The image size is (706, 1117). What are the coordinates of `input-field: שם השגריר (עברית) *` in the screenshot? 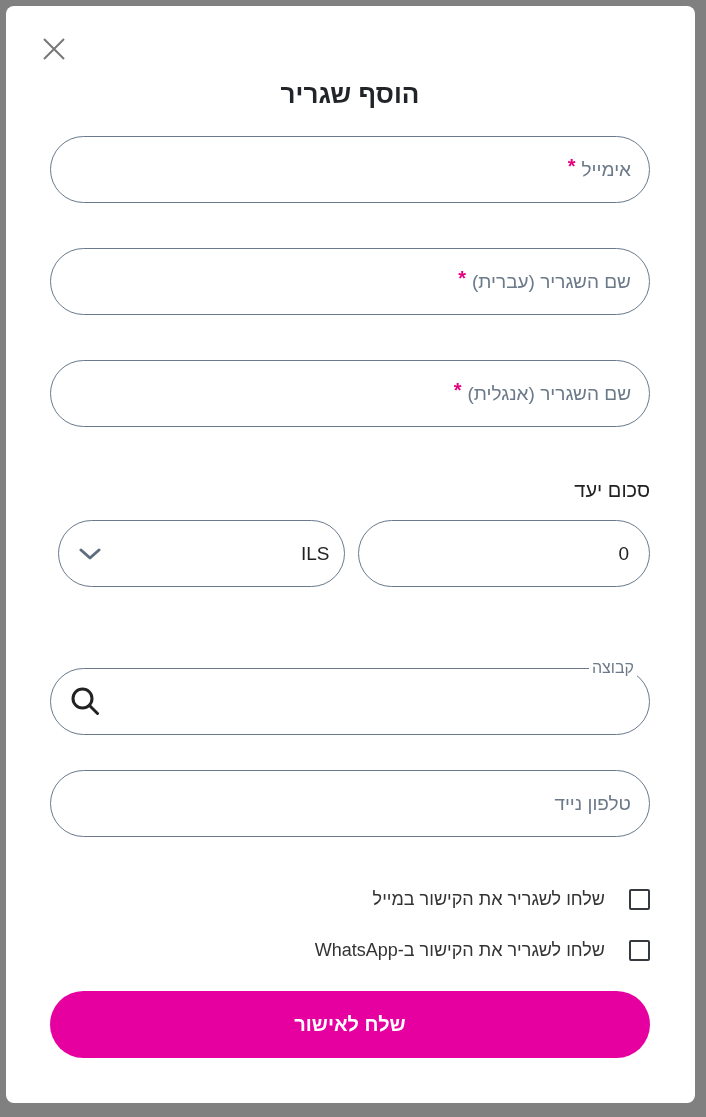 It's located at (350, 281).